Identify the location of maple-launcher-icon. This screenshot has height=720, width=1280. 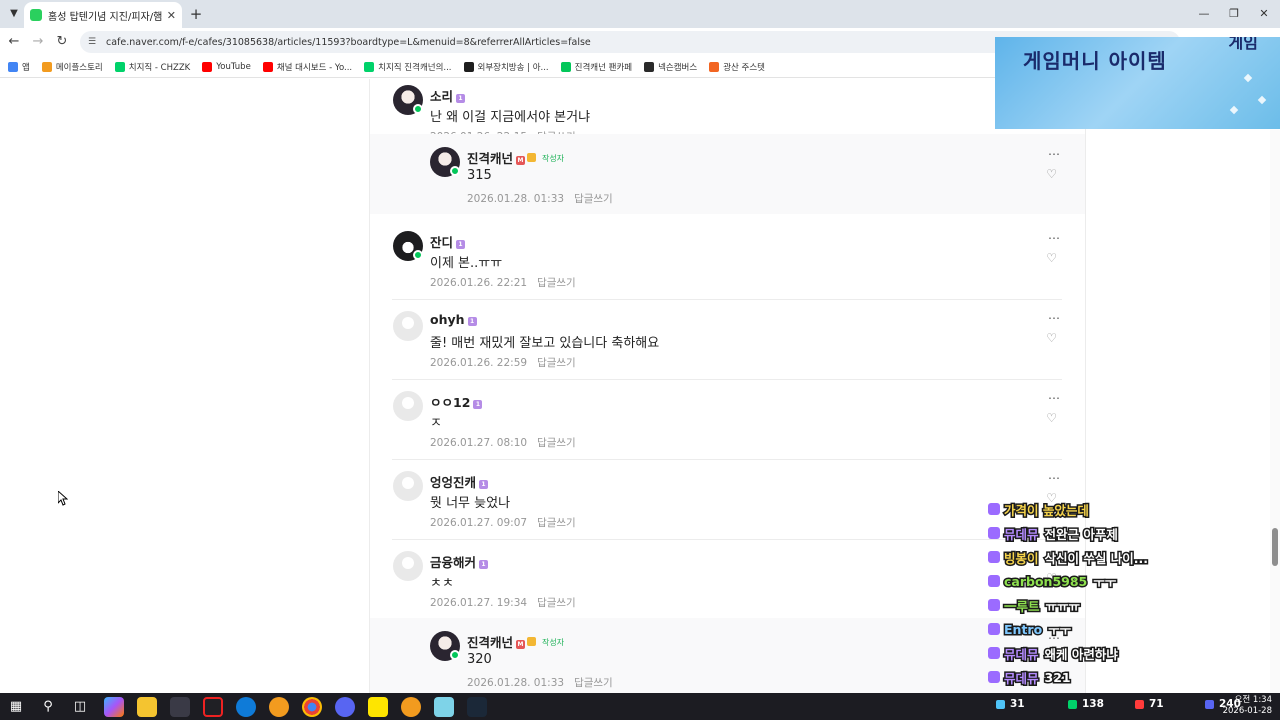
(411, 707).